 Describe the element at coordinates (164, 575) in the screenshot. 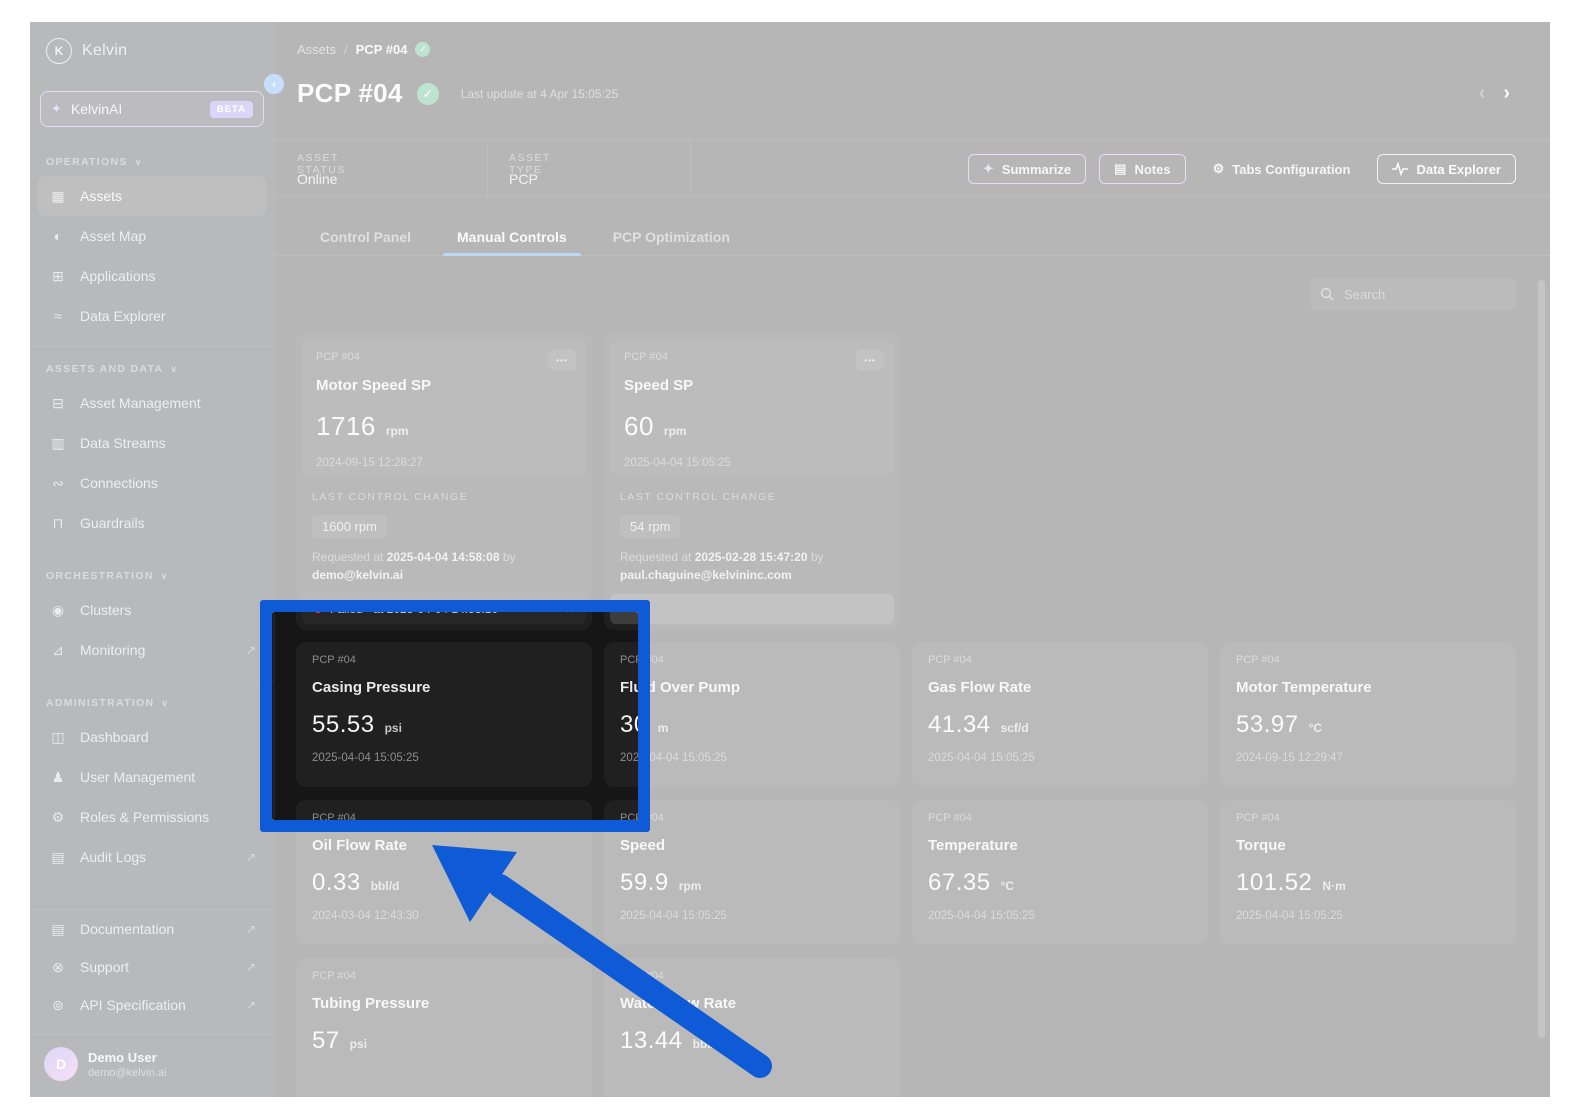

I see `chevron-down-icon: ∨` at that location.